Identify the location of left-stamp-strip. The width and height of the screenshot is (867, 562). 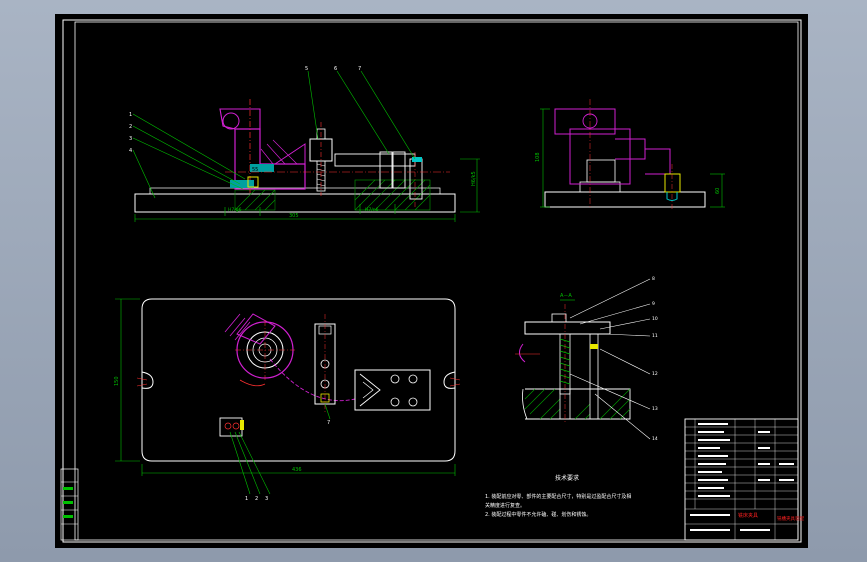
(69, 504).